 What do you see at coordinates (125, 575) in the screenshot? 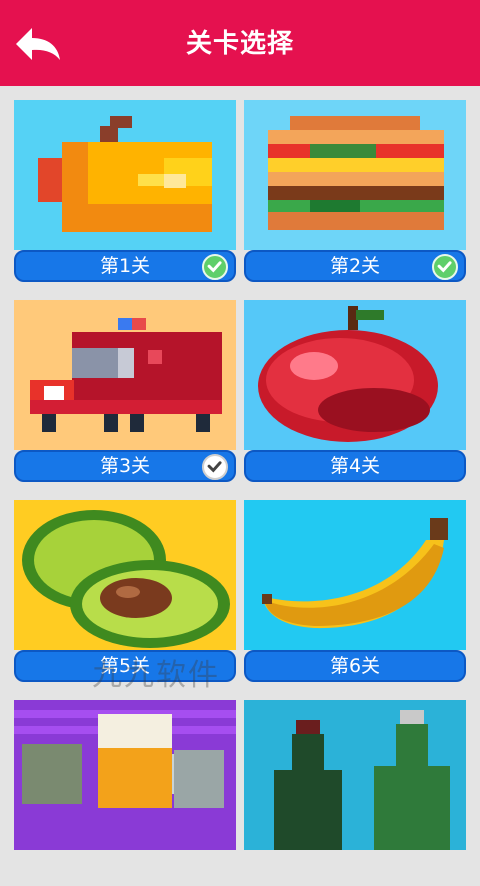
I see `level-thumbnail-avocado` at bounding box center [125, 575].